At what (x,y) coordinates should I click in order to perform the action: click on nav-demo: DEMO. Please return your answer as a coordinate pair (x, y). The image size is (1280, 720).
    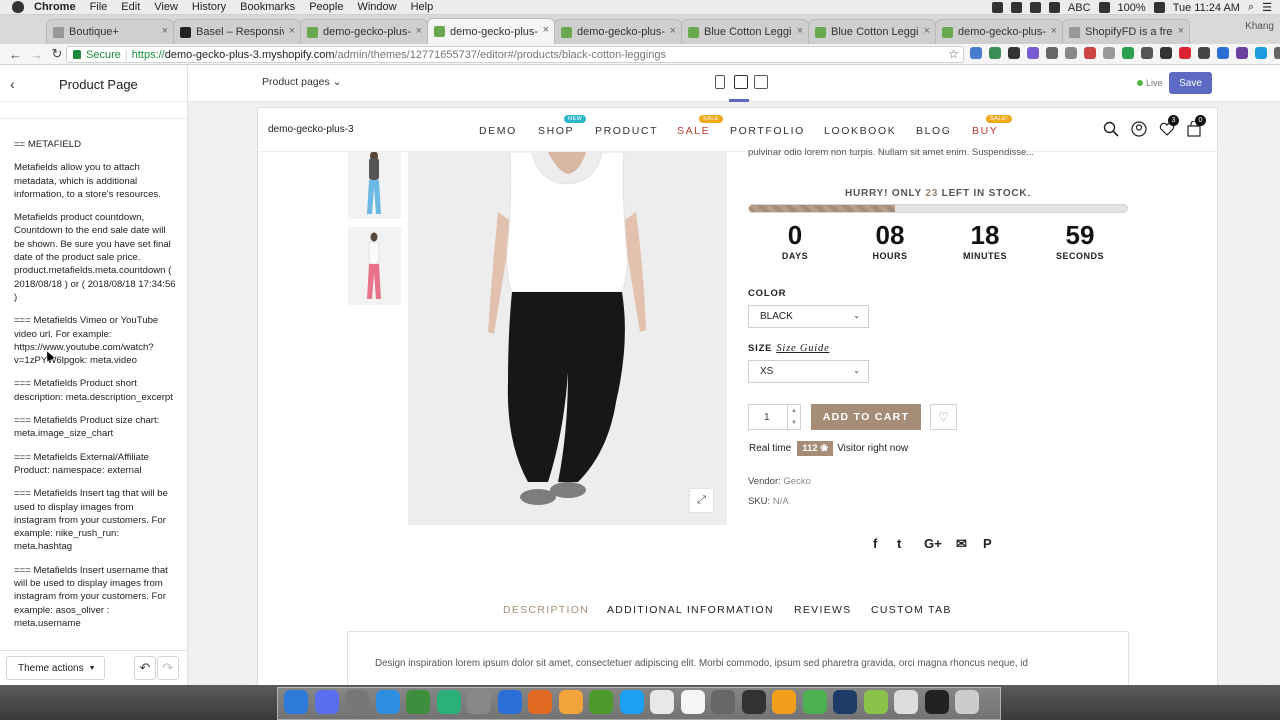
    Looking at the image, I should click on (498, 131).